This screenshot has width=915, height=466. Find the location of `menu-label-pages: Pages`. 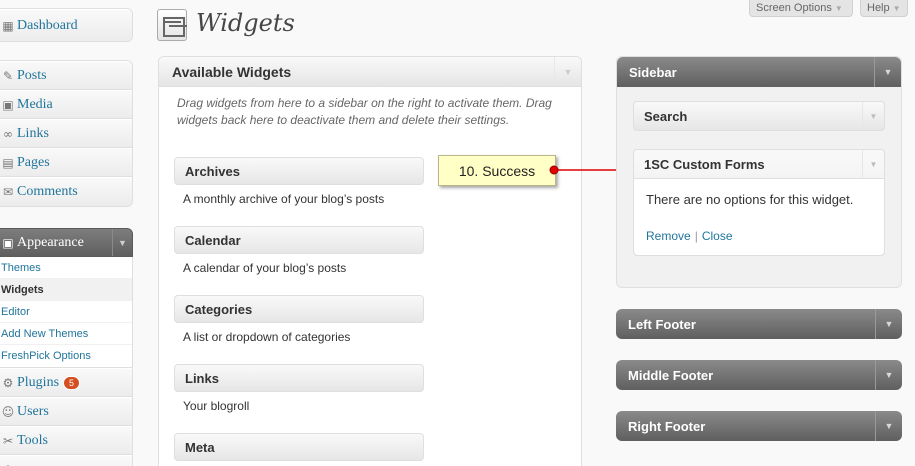

menu-label-pages: Pages is located at coordinates (33, 162).